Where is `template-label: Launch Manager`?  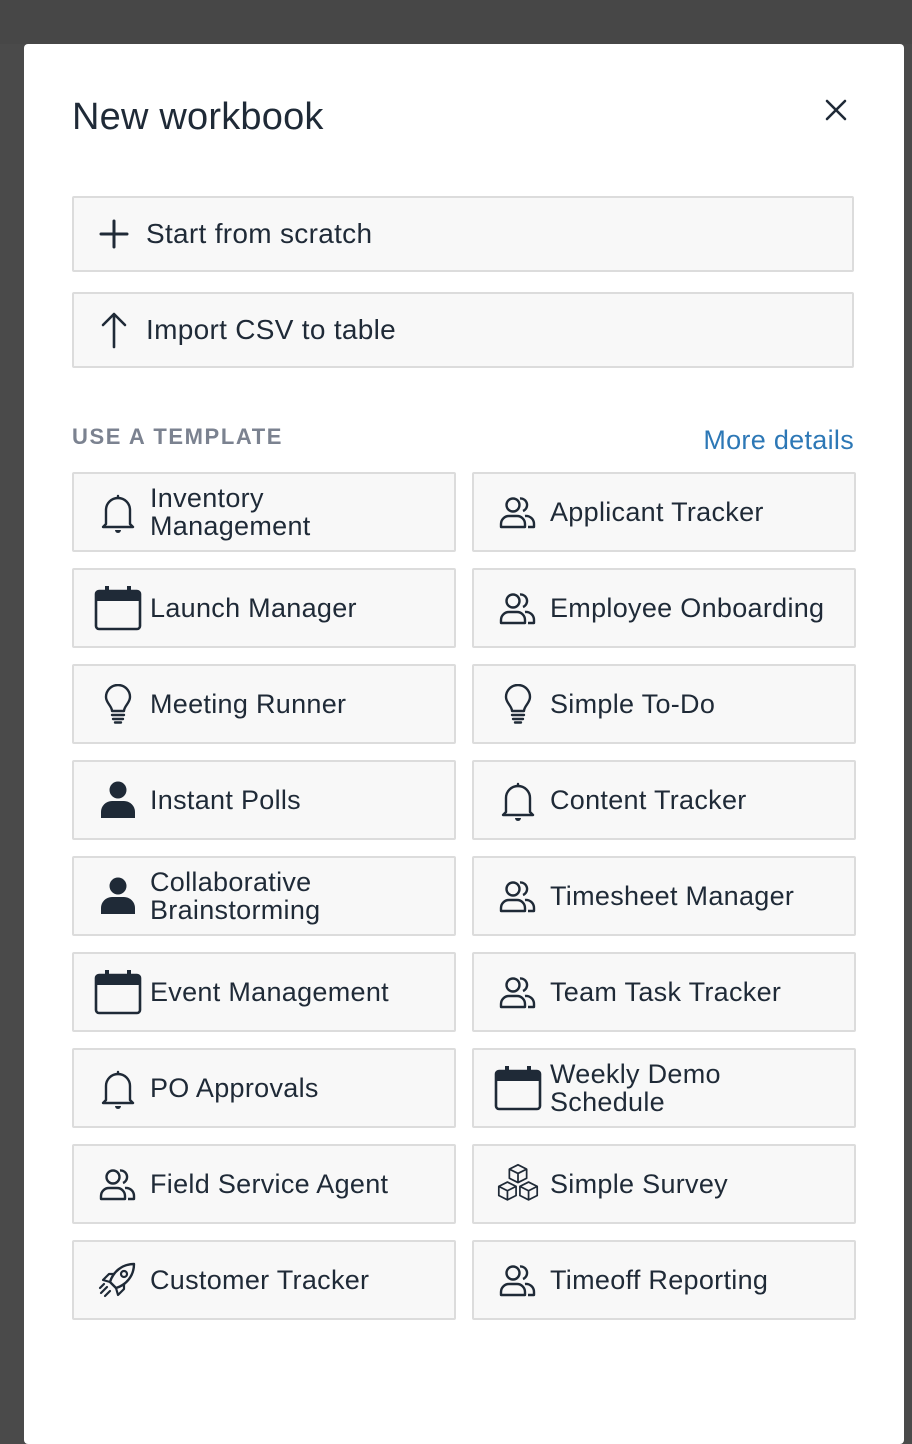 template-label: Launch Manager is located at coordinates (253, 608).